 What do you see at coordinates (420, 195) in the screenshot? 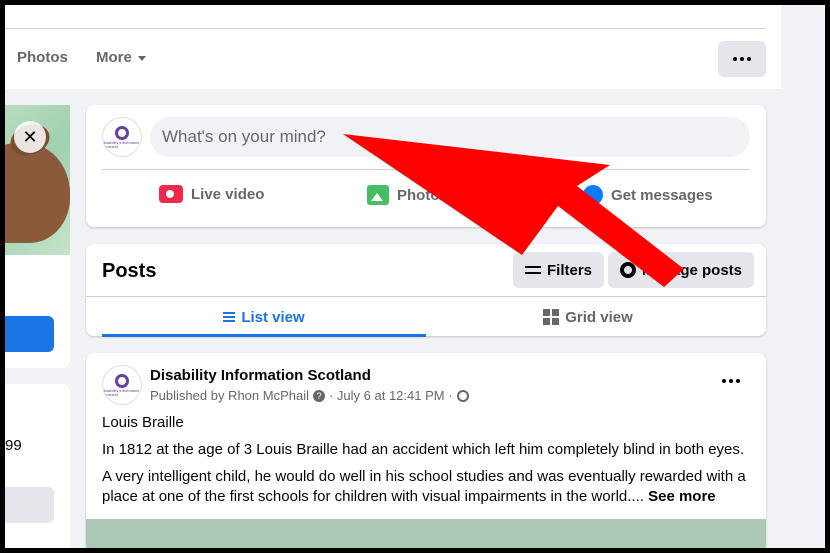
I see `photo-label: Photo/` at bounding box center [420, 195].